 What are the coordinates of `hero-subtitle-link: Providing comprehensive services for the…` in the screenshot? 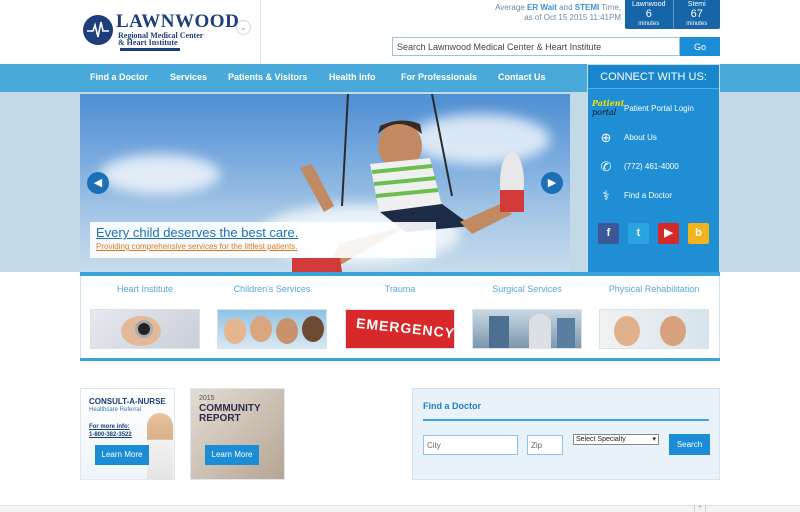 It's located at (196, 246).